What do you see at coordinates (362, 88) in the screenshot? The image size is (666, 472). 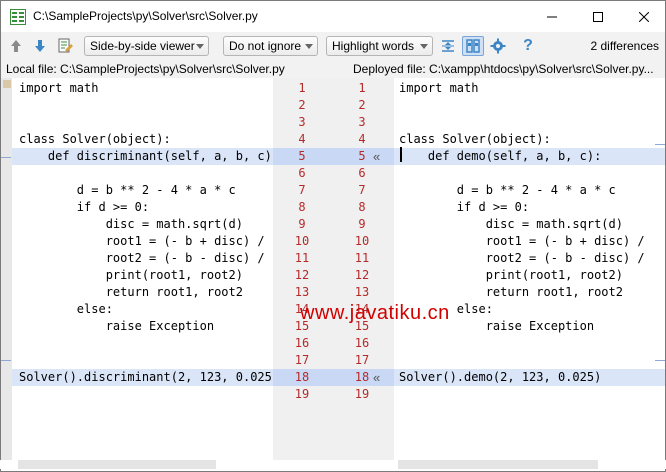 I see `right-line-number: 1` at bounding box center [362, 88].